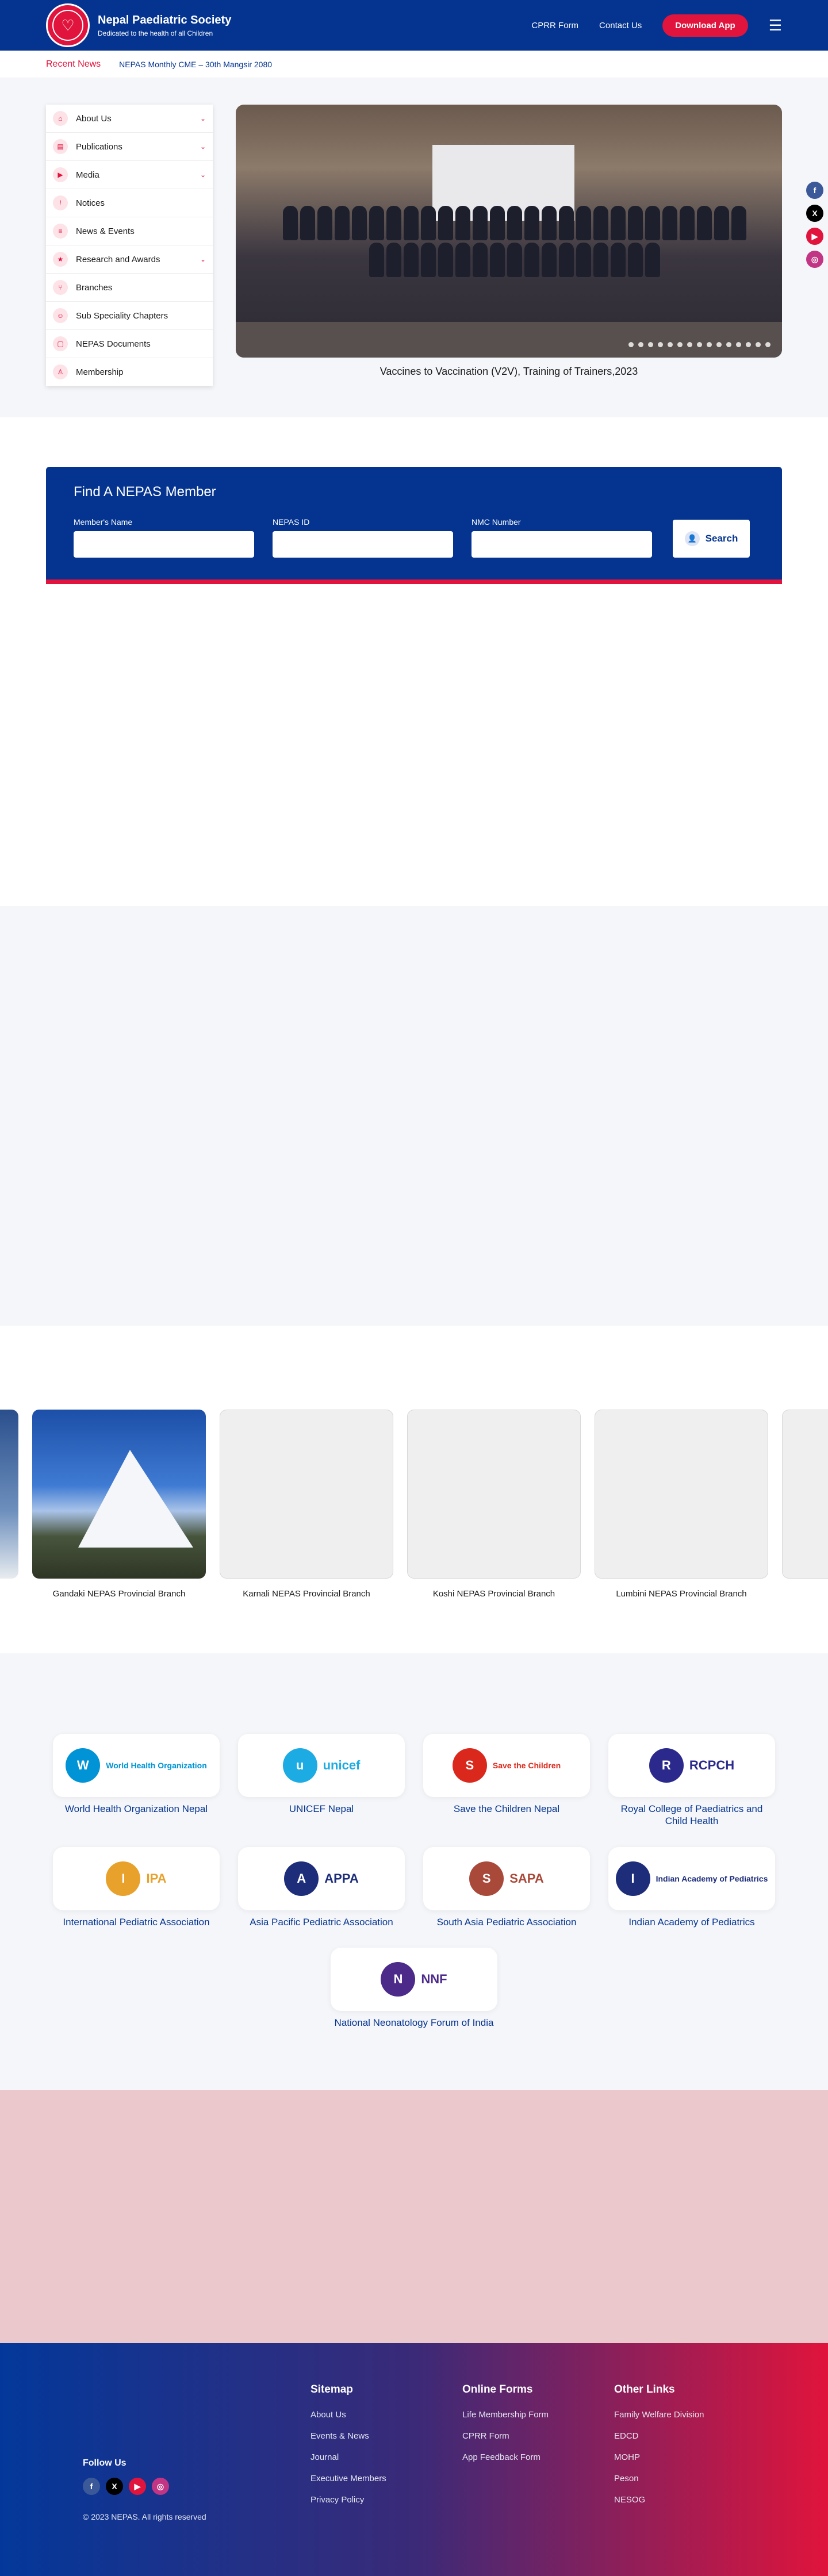  Describe the element at coordinates (136, 1766) in the screenshot. I see `partner-logo: W World Health Organization` at that location.